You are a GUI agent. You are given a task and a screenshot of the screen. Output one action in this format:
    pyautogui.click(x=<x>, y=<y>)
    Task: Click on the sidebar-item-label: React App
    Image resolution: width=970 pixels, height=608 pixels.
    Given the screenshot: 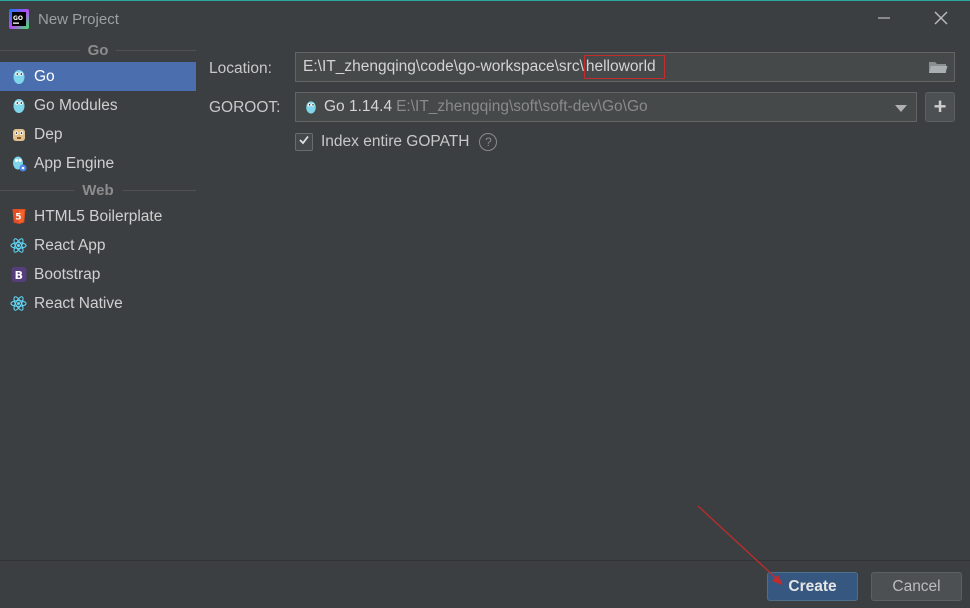 What is the action you would take?
    pyautogui.click(x=70, y=245)
    